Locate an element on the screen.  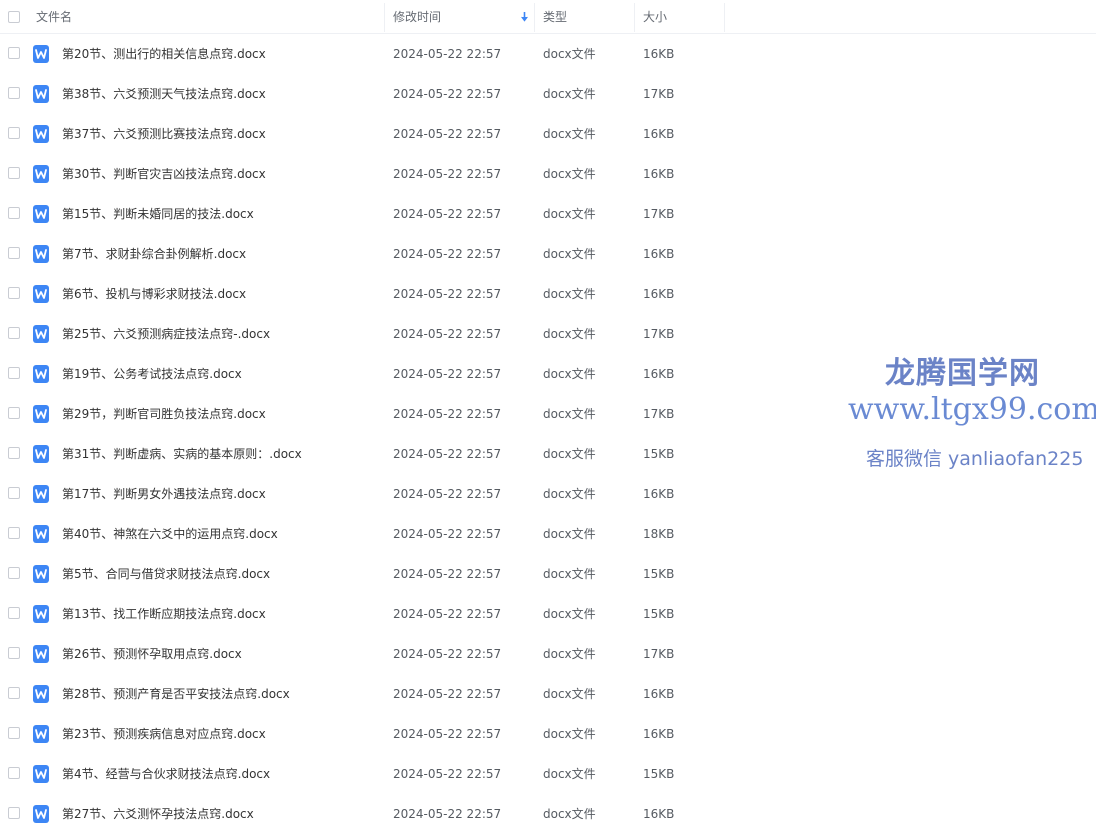
file-name: 第4节、经营与合伙求财技法点窍.docx is located at coordinates (166, 774).